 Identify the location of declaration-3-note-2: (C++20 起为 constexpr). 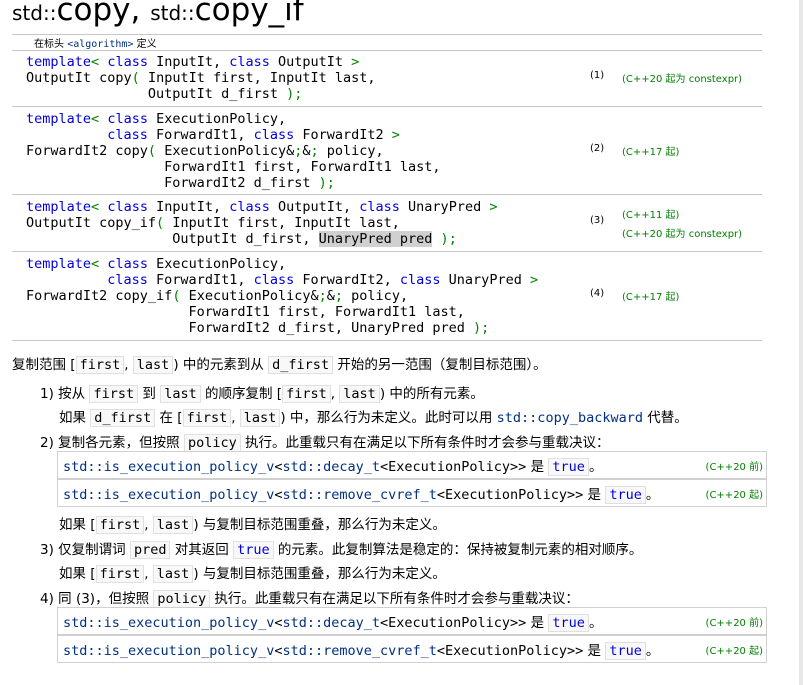
(682, 234).